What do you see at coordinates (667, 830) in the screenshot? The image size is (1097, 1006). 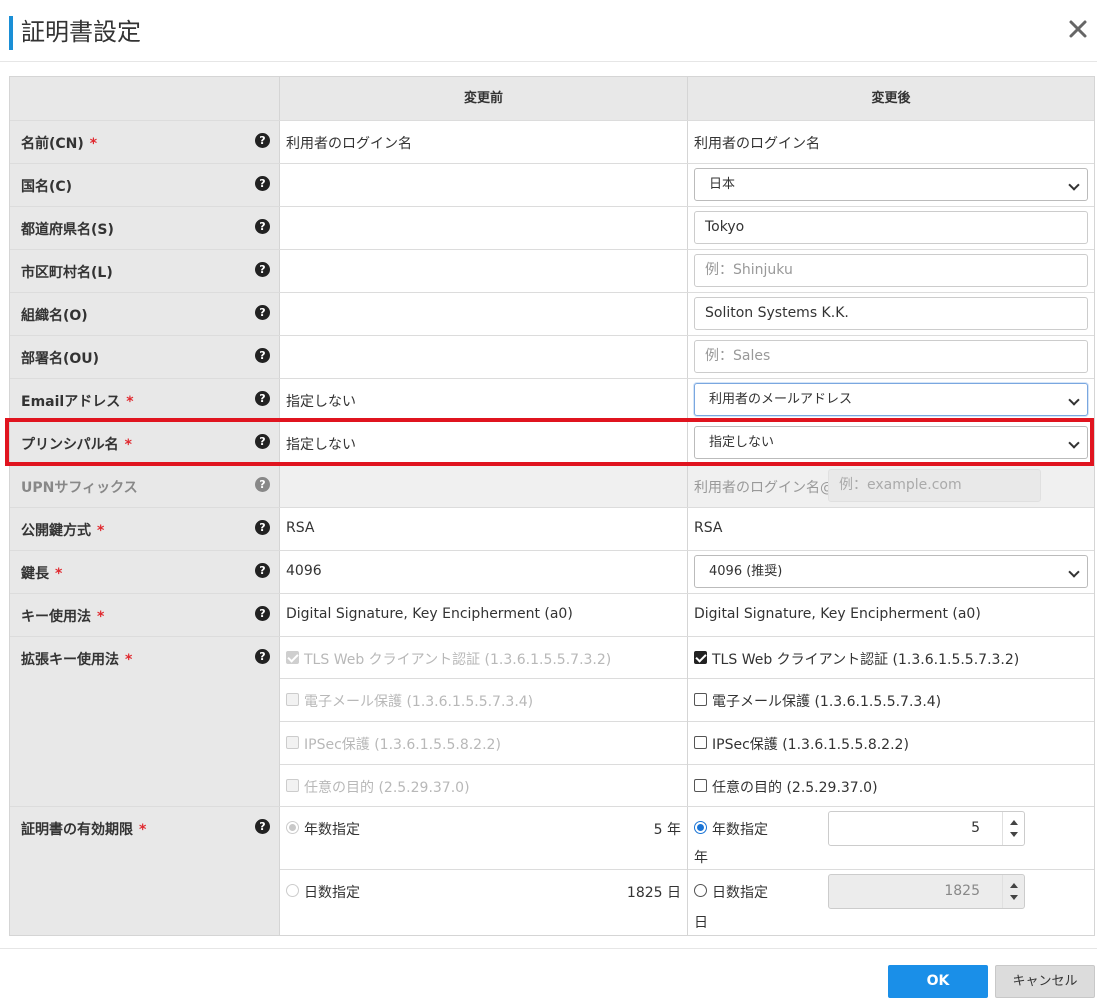 I see `years-before-value: 5 年` at bounding box center [667, 830].